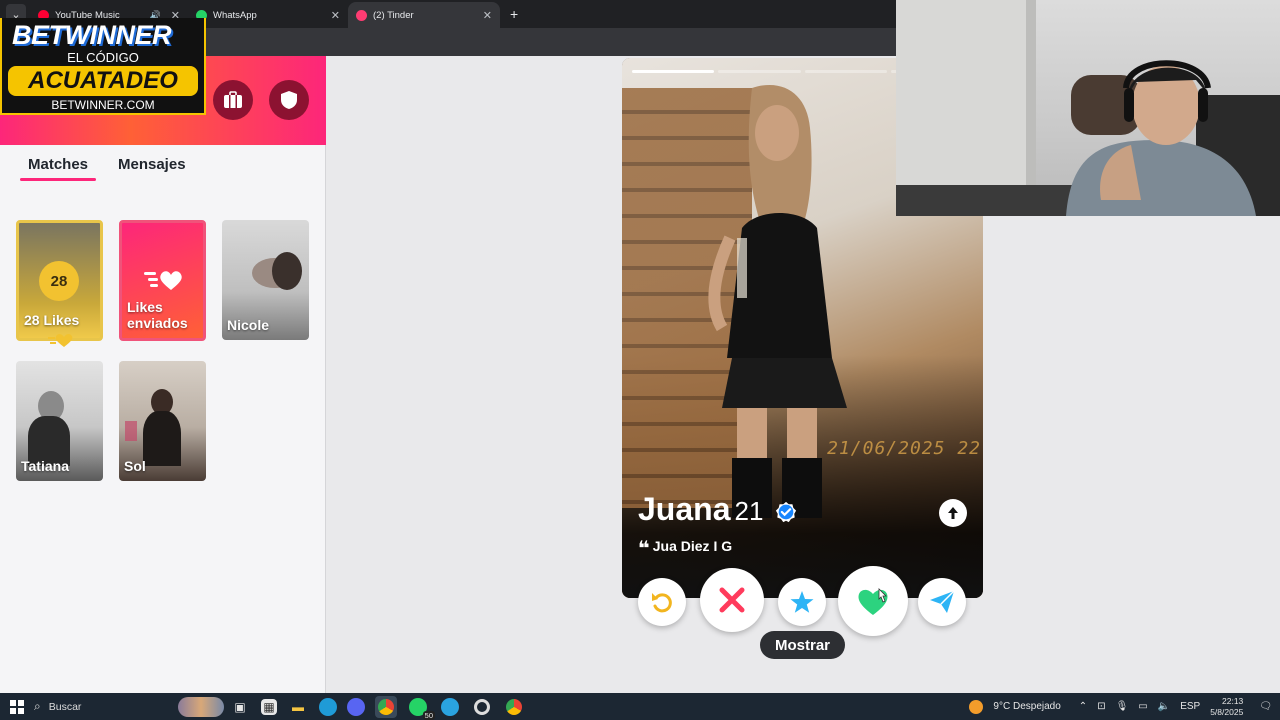 The image size is (1280, 720). Describe the element at coordinates (37, 706) in the screenshot. I see `search-icon: ⌕` at that location.